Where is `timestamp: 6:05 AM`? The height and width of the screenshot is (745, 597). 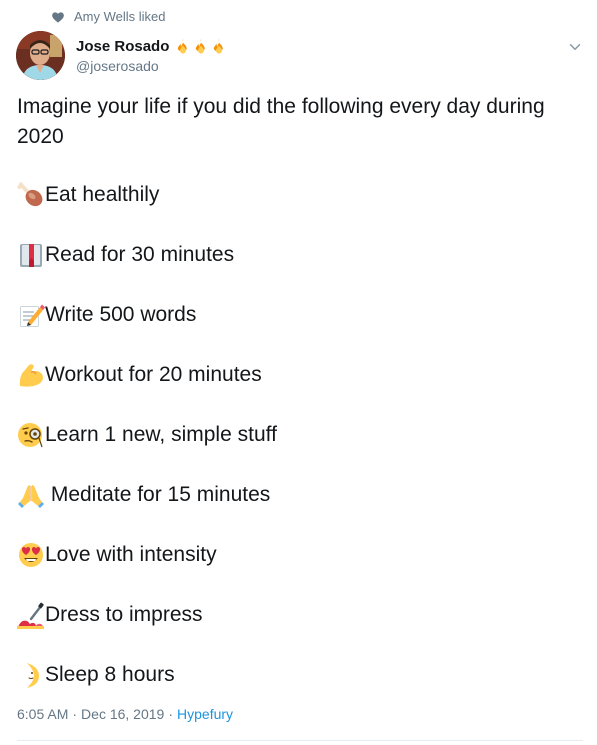
timestamp: 6:05 AM is located at coordinates (42, 714).